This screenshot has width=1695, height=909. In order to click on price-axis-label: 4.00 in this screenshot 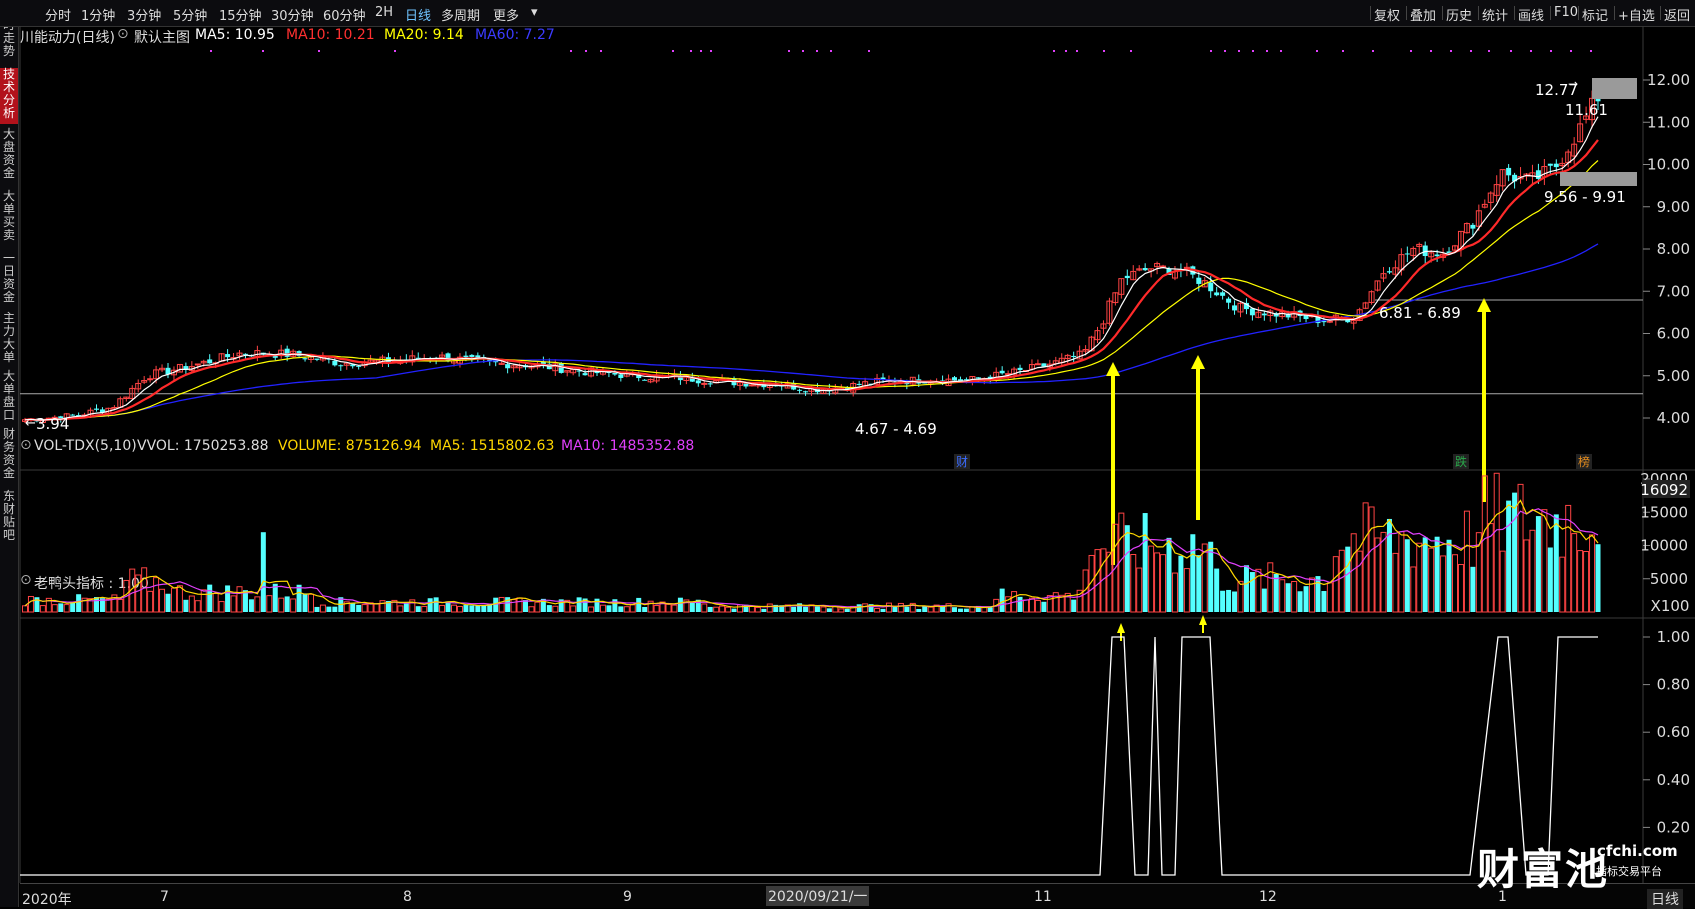, I will do `click(1673, 418)`.